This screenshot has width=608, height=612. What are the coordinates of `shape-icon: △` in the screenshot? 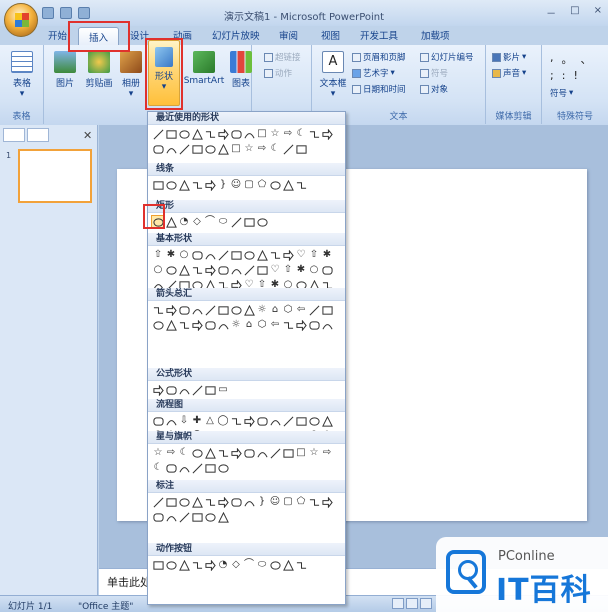 It's located at (210, 421).